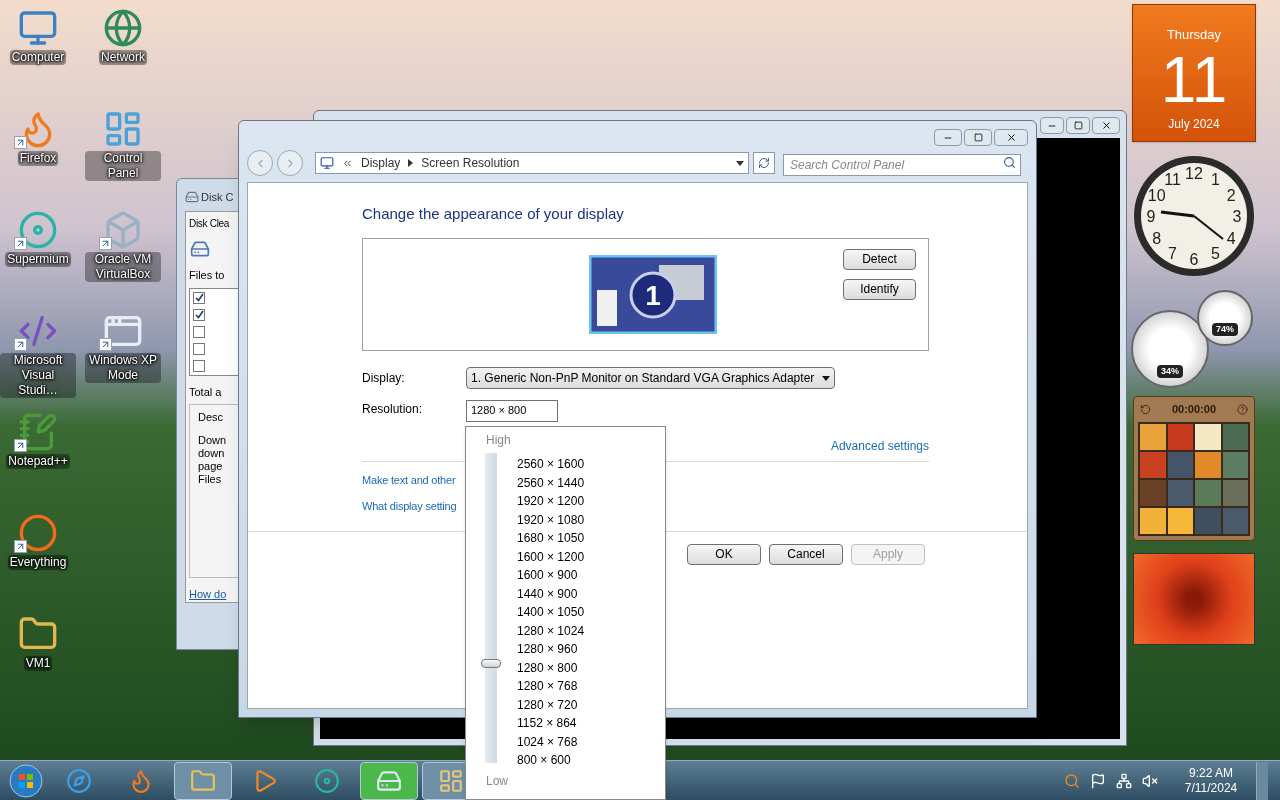 Image resolution: width=1280 pixels, height=800 pixels. What do you see at coordinates (551, 575) in the screenshot?
I see `resolution-option: 1600 × 900` at bounding box center [551, 575].